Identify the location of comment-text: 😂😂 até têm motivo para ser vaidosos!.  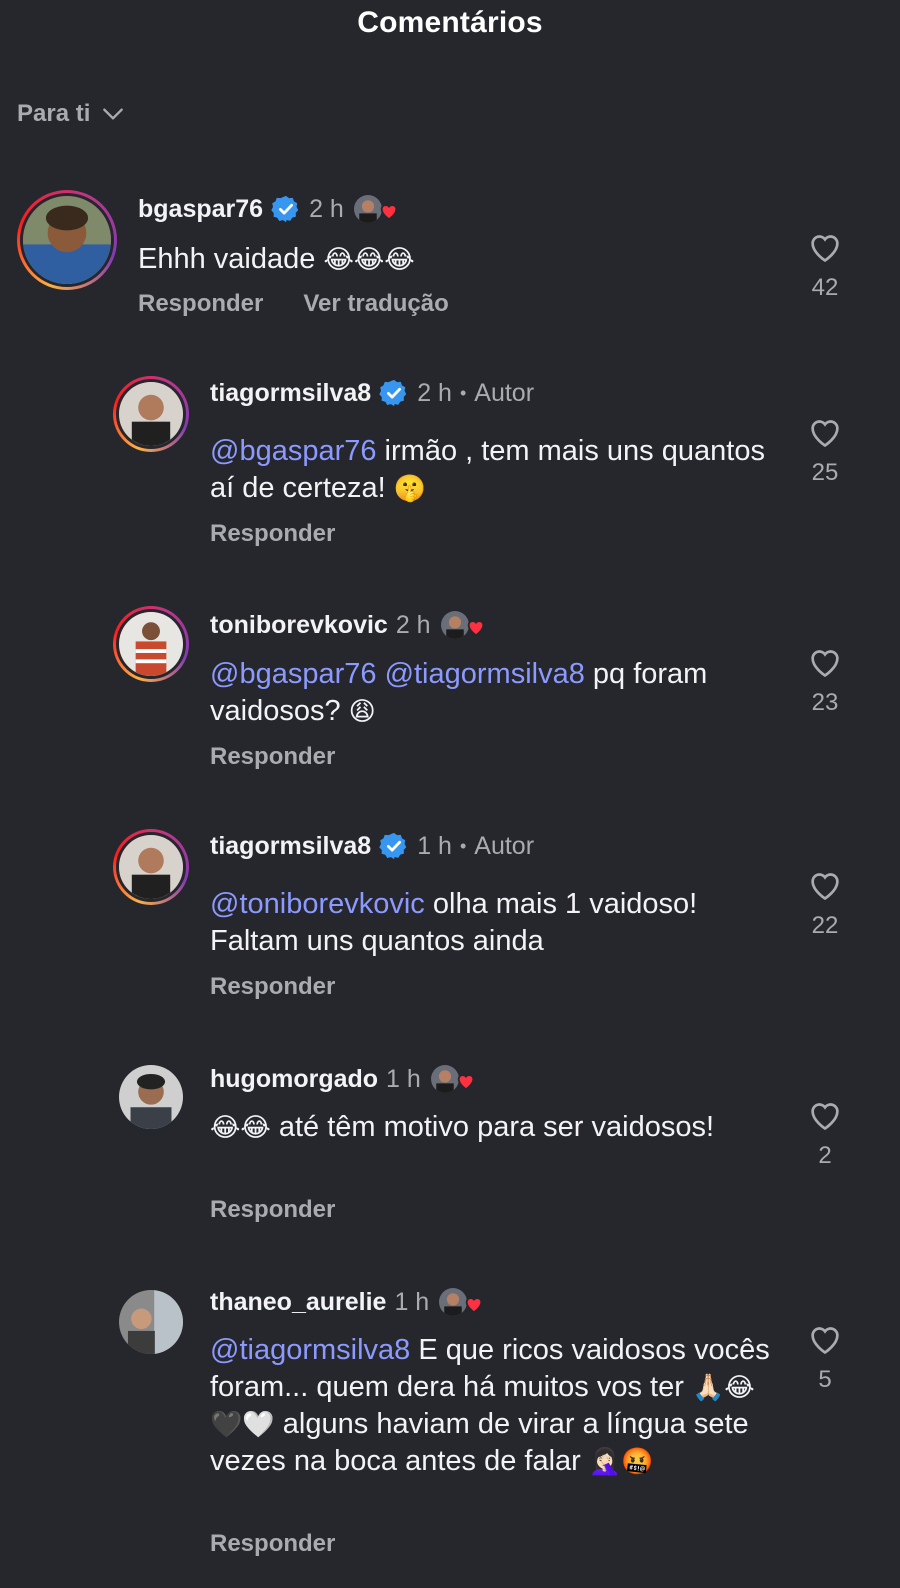
(490, 1127).